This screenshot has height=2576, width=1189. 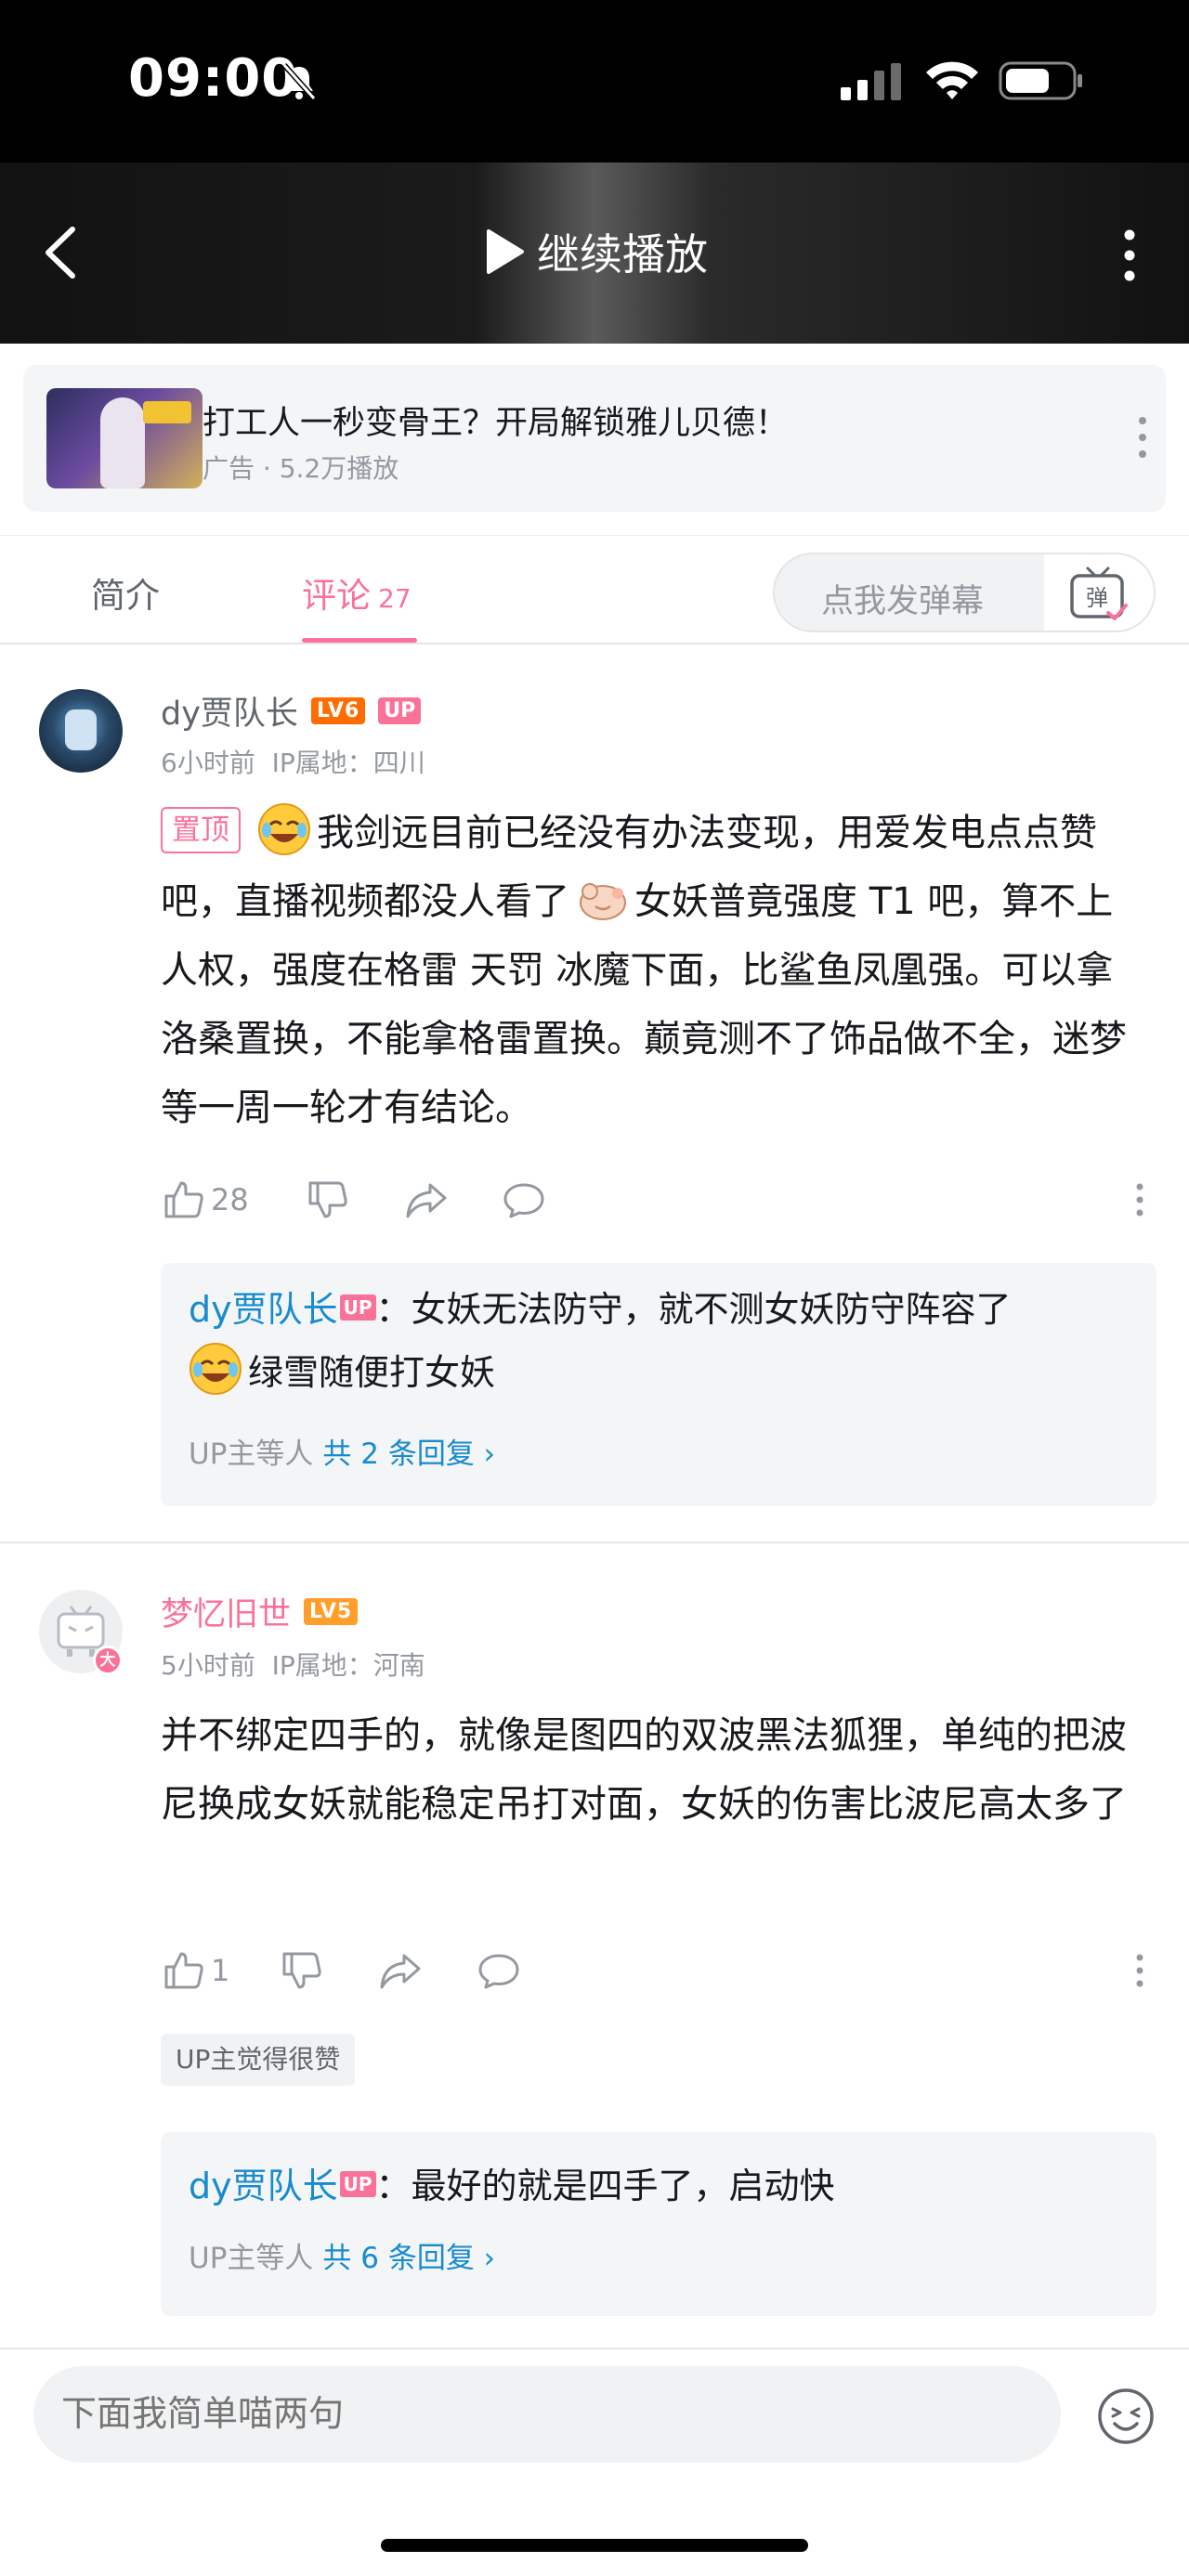 I want to click on status-bar: 09:00, so click(x=594, y=81).